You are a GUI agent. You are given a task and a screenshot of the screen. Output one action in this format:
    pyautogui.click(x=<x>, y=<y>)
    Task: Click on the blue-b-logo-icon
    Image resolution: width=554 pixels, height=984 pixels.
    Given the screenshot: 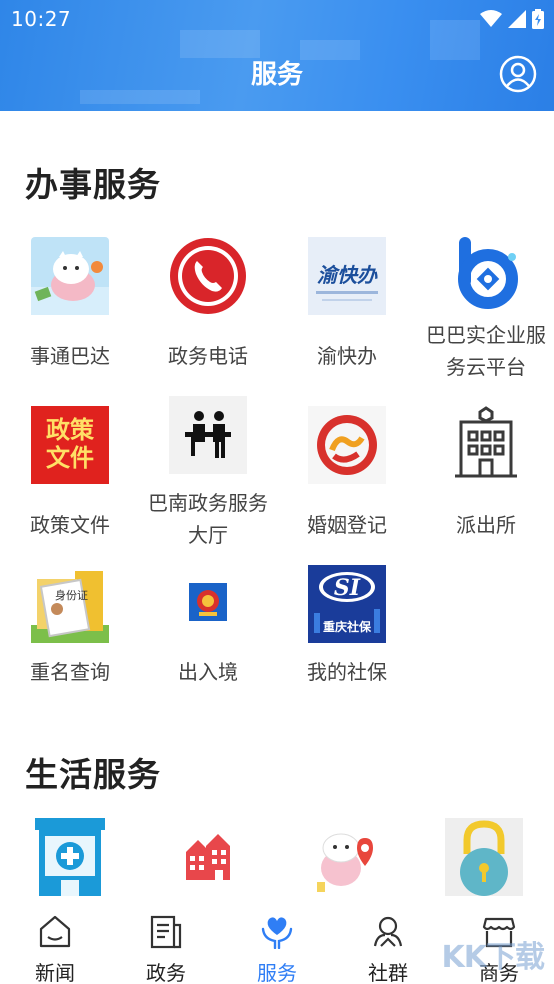 What is the action you would take?
    pyautogui.click(x=488, y=273)
    